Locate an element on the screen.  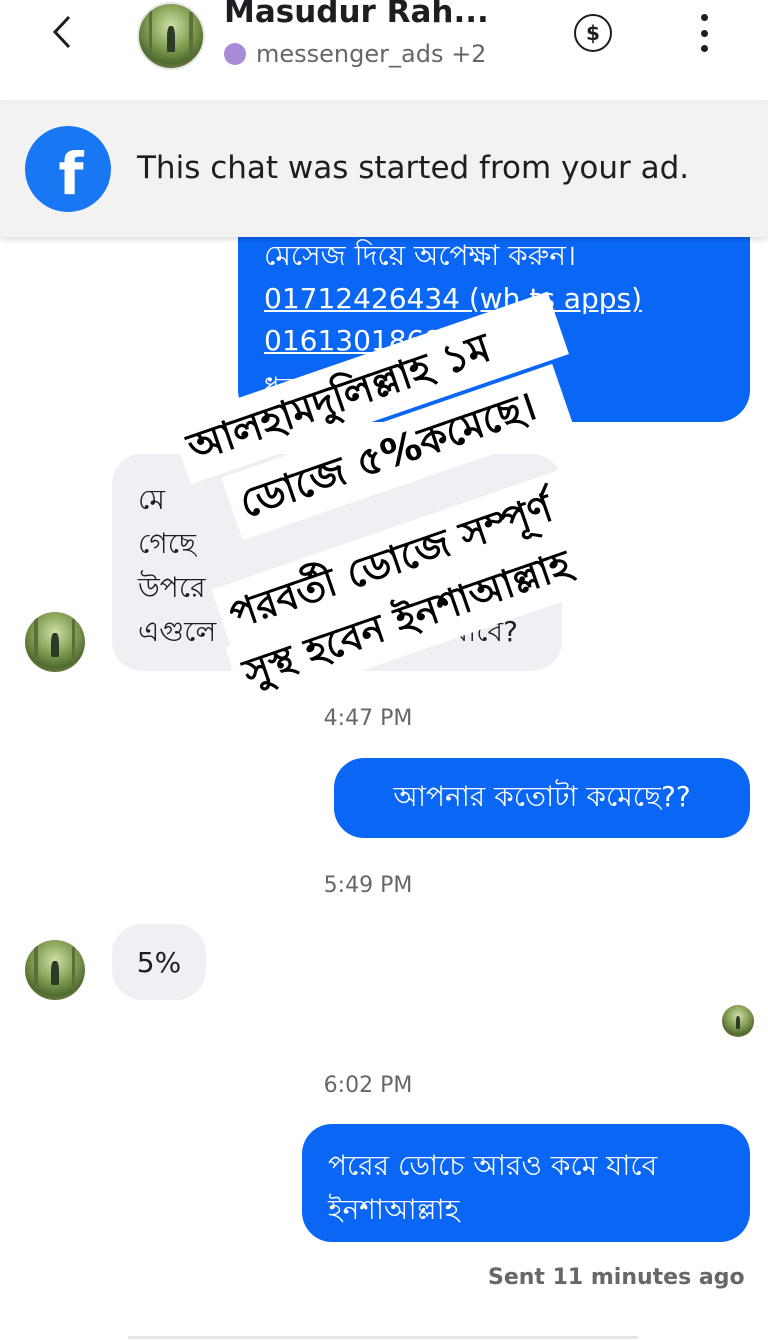
message-line: ইনশাআল্লাহ is located at coordinates (394, 1209).